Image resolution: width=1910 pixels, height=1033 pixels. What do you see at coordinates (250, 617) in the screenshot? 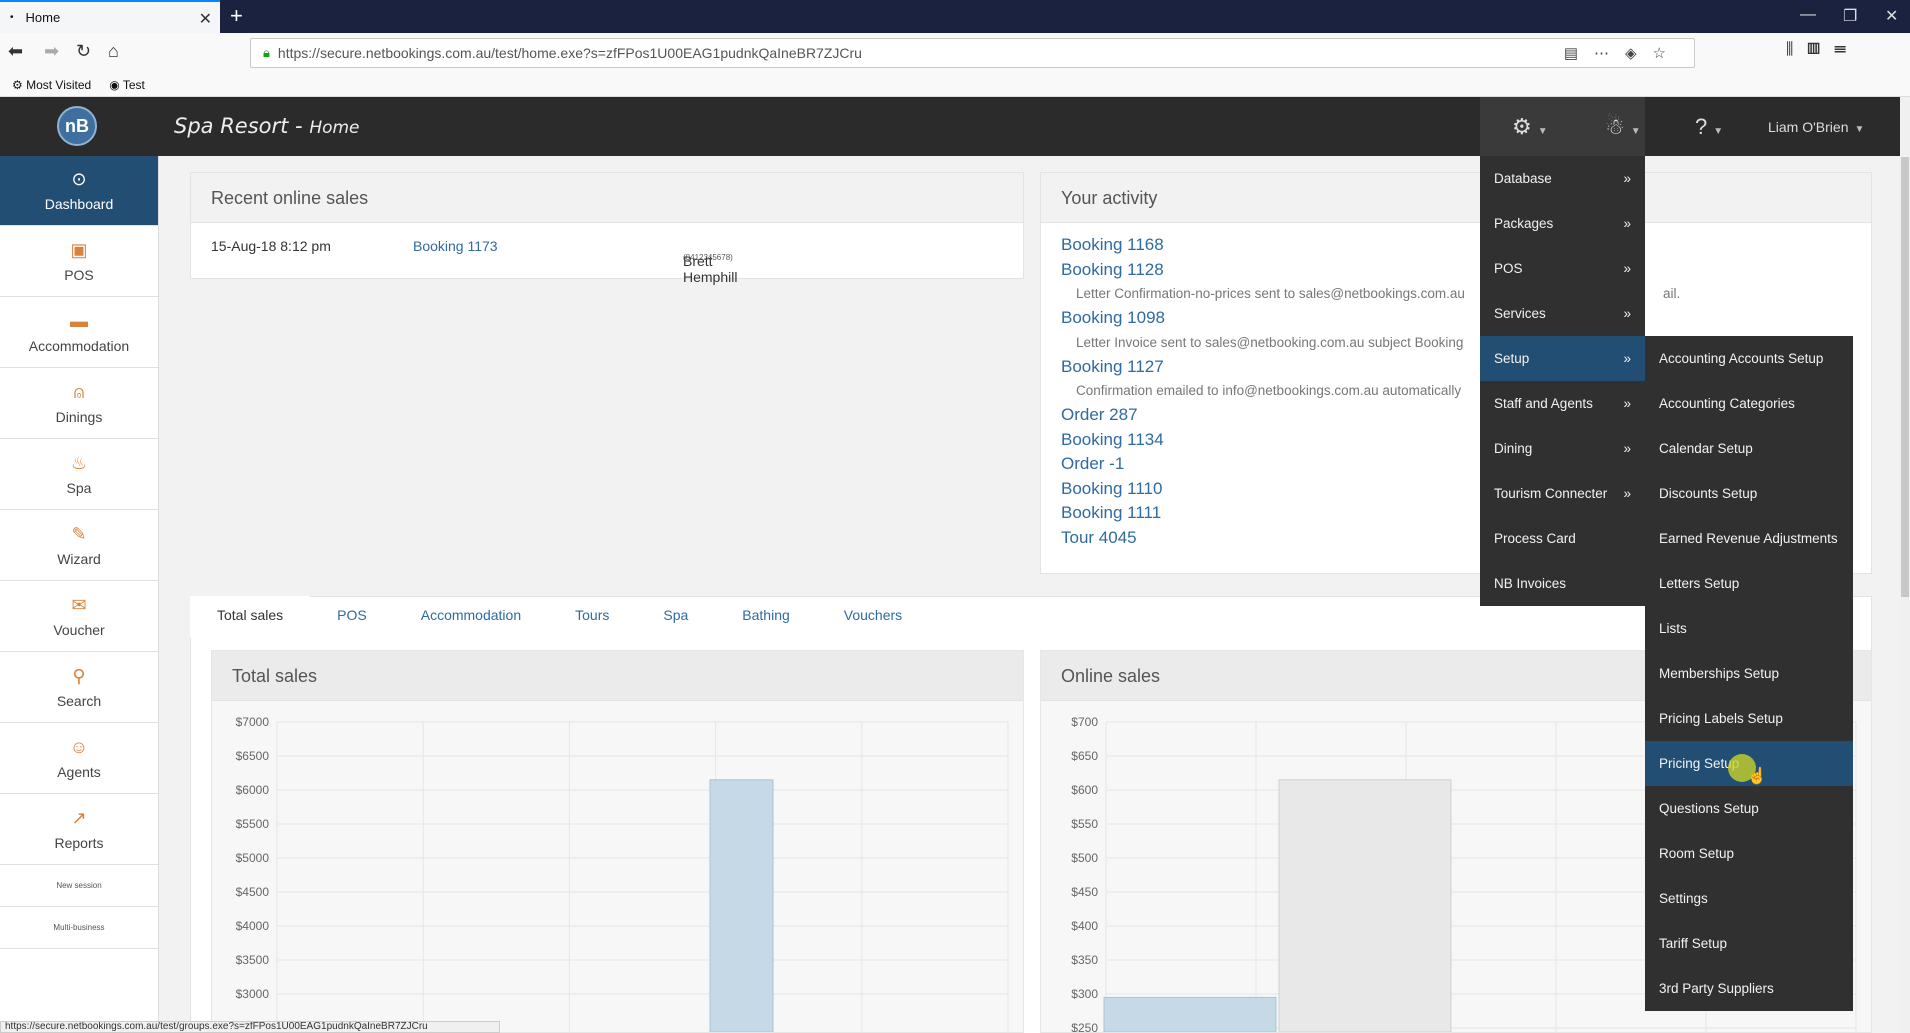
I see `tab-total-sales: Total sales` at bounding box center [250, 617].